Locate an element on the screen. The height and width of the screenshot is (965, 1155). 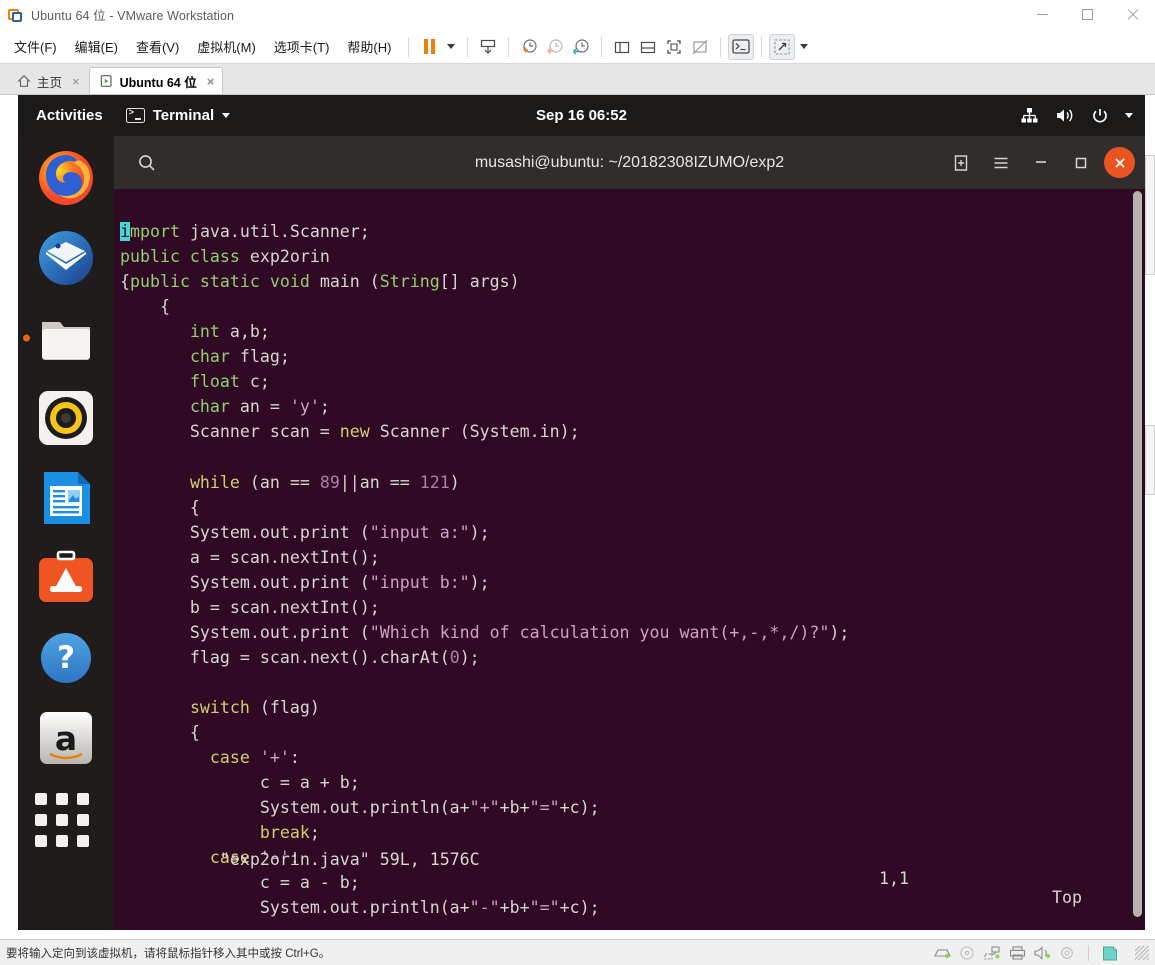
suspend-button is located at coordinates (429, 47).